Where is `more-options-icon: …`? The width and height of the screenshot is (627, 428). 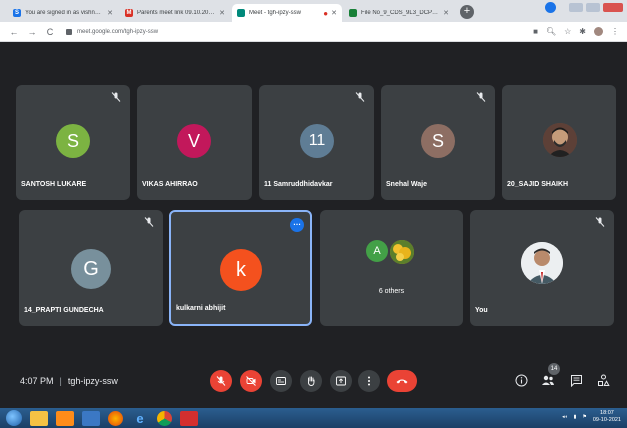 more-options-icon: … is located at coordinates (297, 225).